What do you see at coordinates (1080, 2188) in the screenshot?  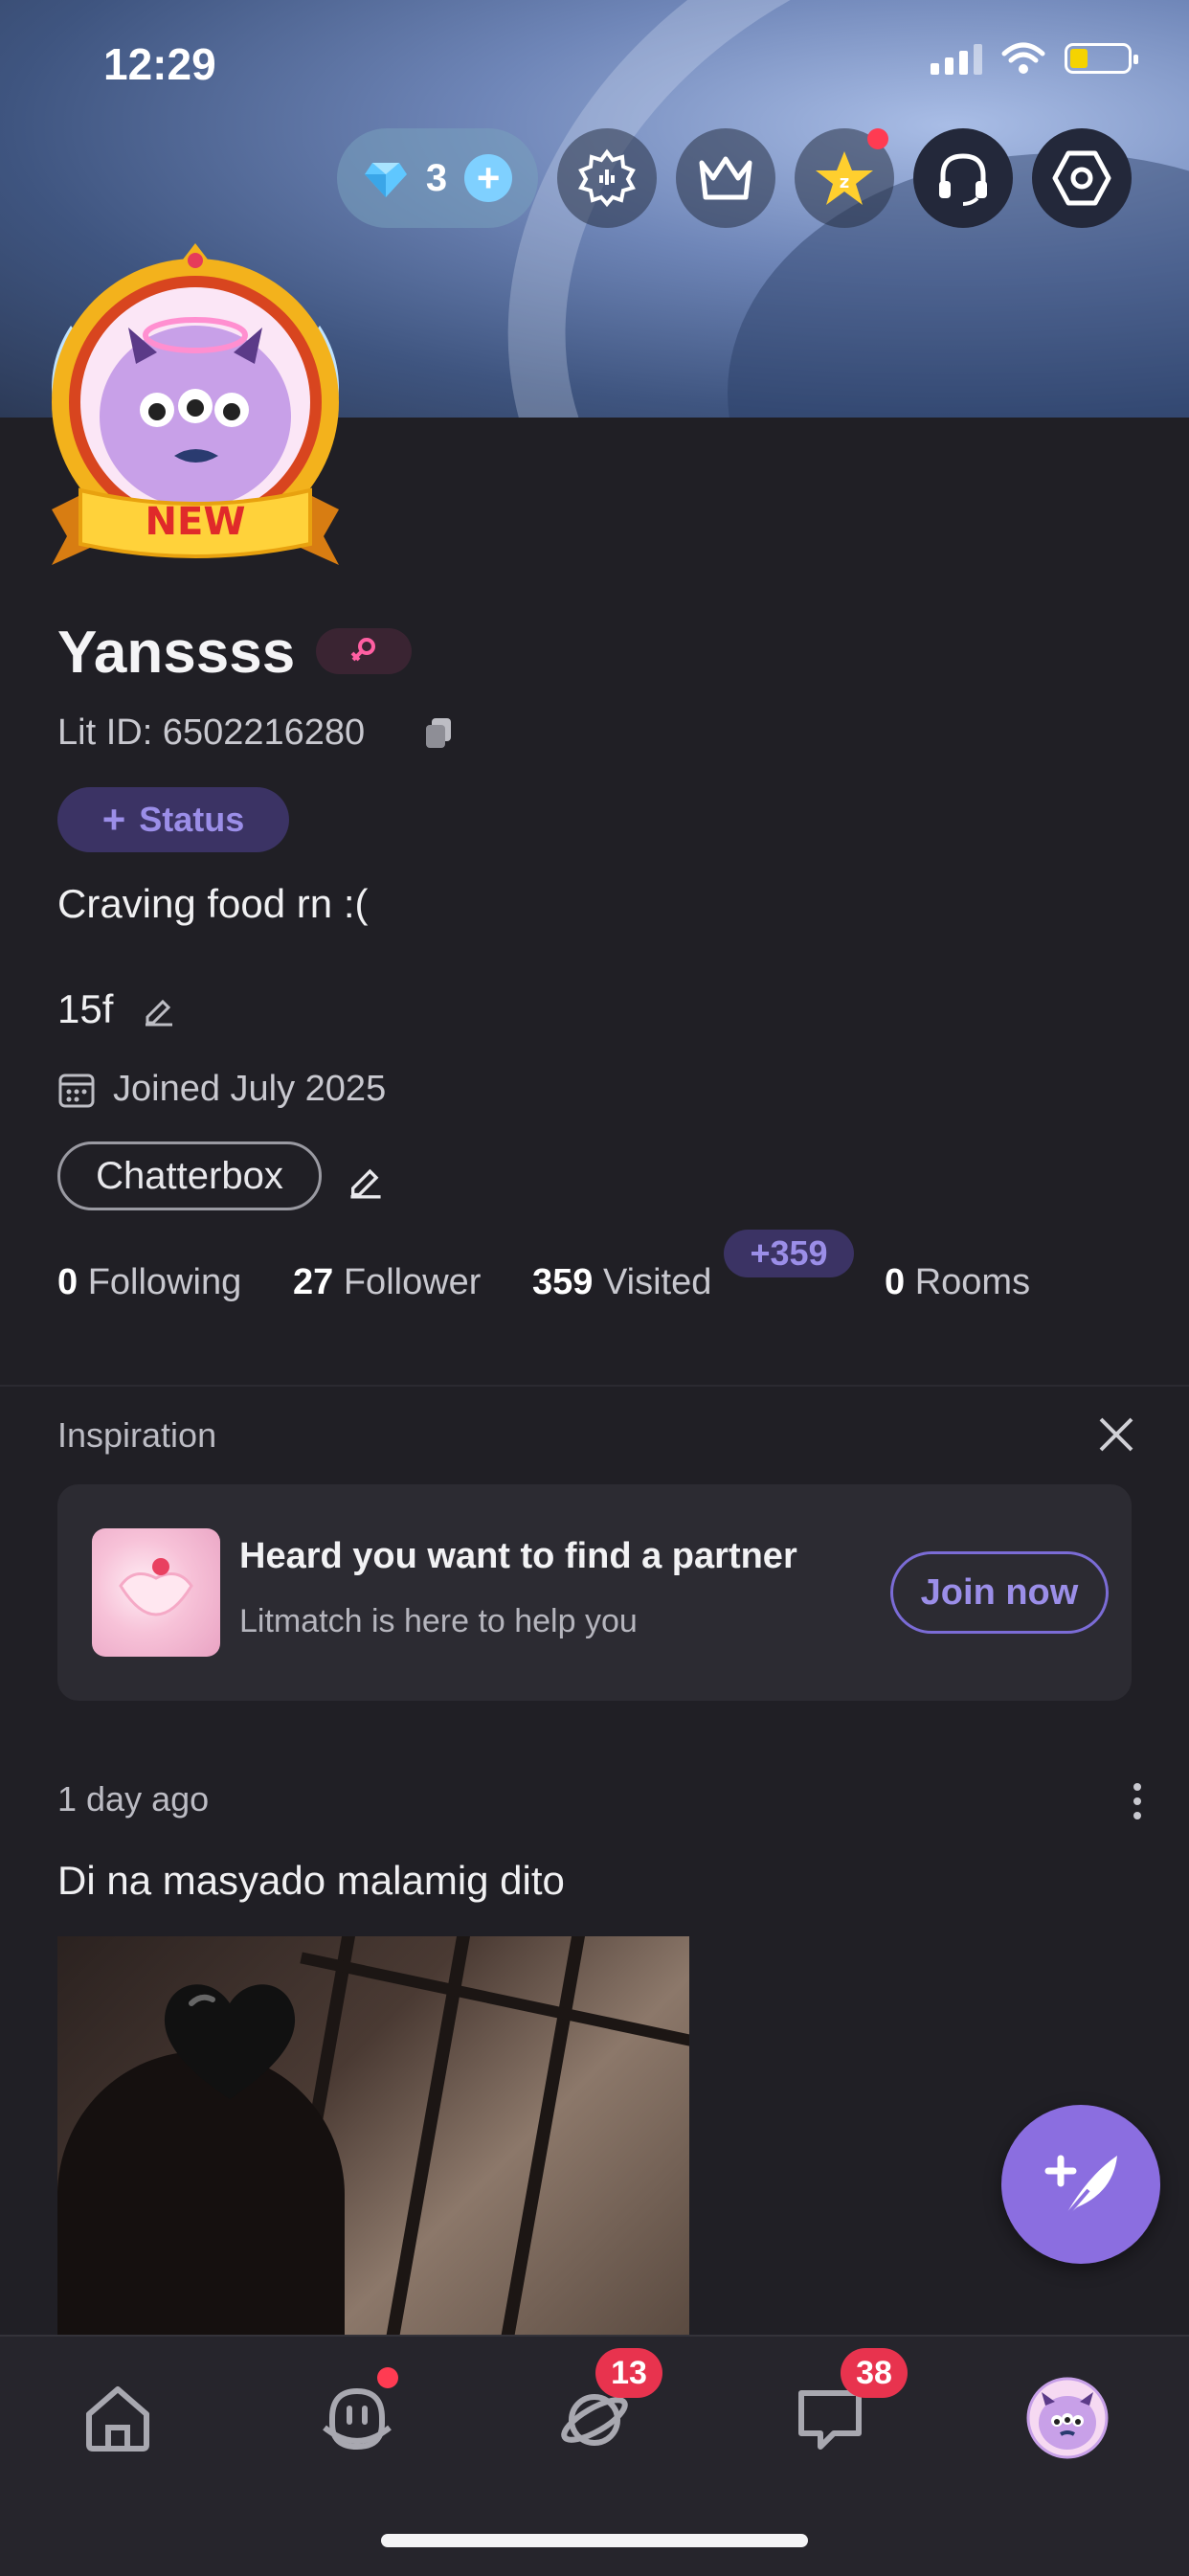 I see `quill-plus-icon` at bounding box center [1080, 2188].